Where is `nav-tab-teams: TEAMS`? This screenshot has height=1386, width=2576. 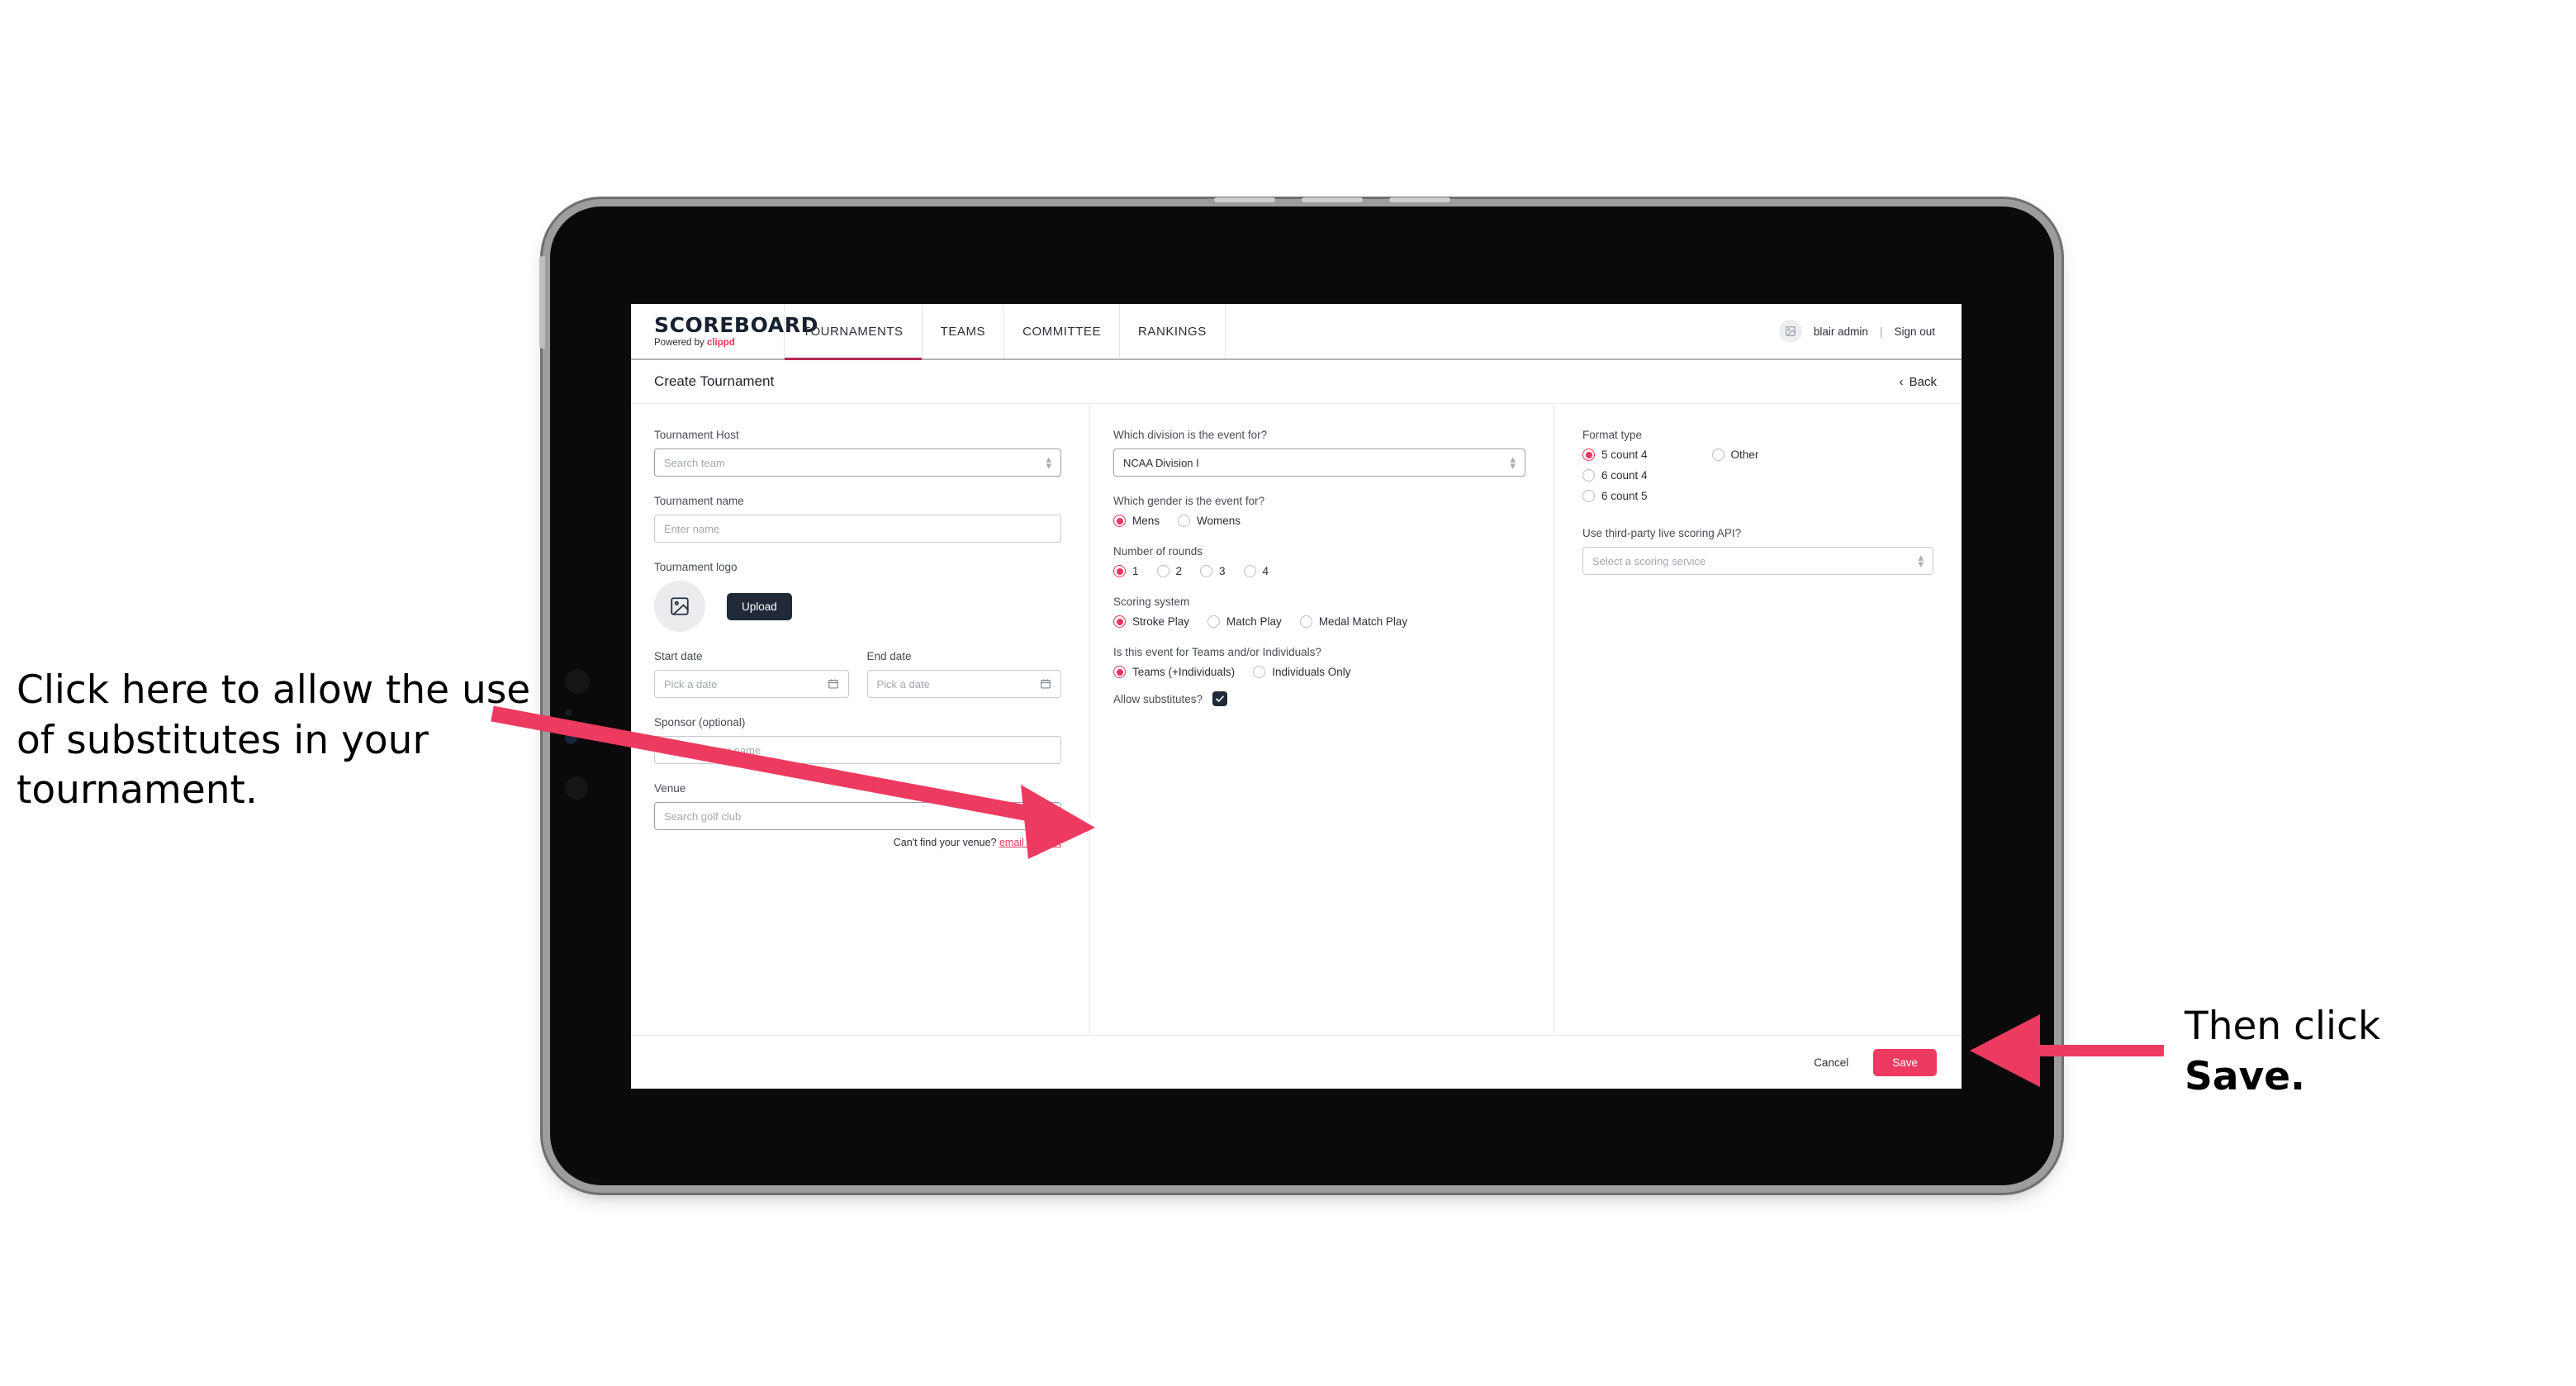
nav-tab-teams: TEAMS is located at coordinates (964, 331).